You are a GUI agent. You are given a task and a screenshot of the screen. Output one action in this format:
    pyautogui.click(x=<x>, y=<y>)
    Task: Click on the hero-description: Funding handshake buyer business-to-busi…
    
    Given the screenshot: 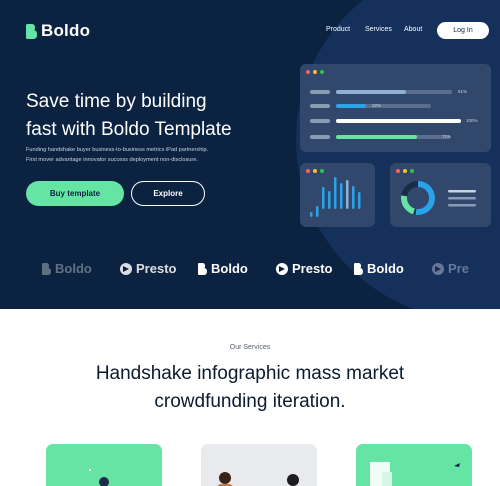 What is the action you would take?
    pyautogui.click(x=151, y=155)
    